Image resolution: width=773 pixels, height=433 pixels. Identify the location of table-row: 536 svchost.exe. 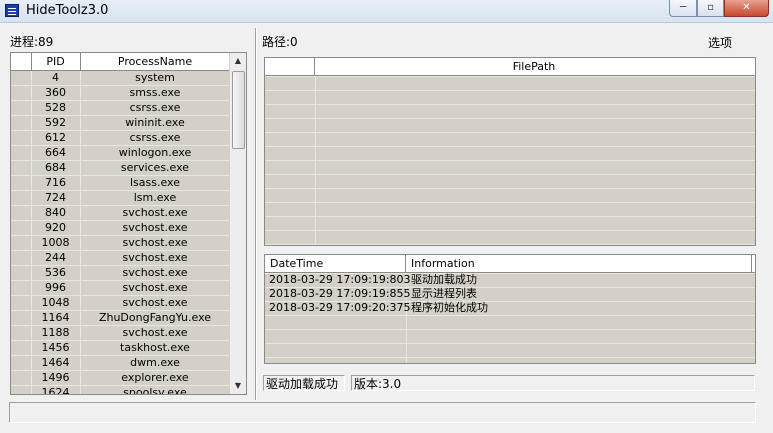
(121, 273).